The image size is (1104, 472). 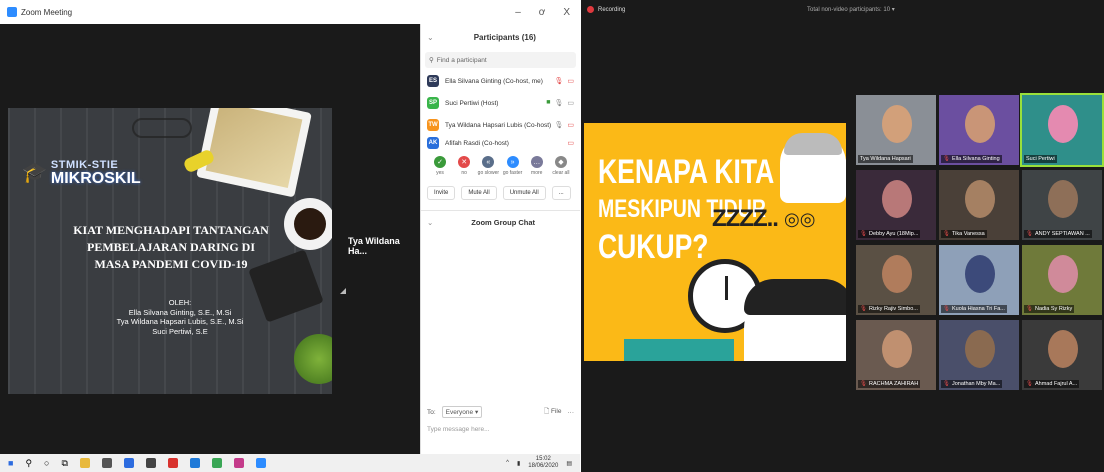 I want to click on video-tile: 🎙 Nadia Sy Rizky, so click(x=1062, y=280).